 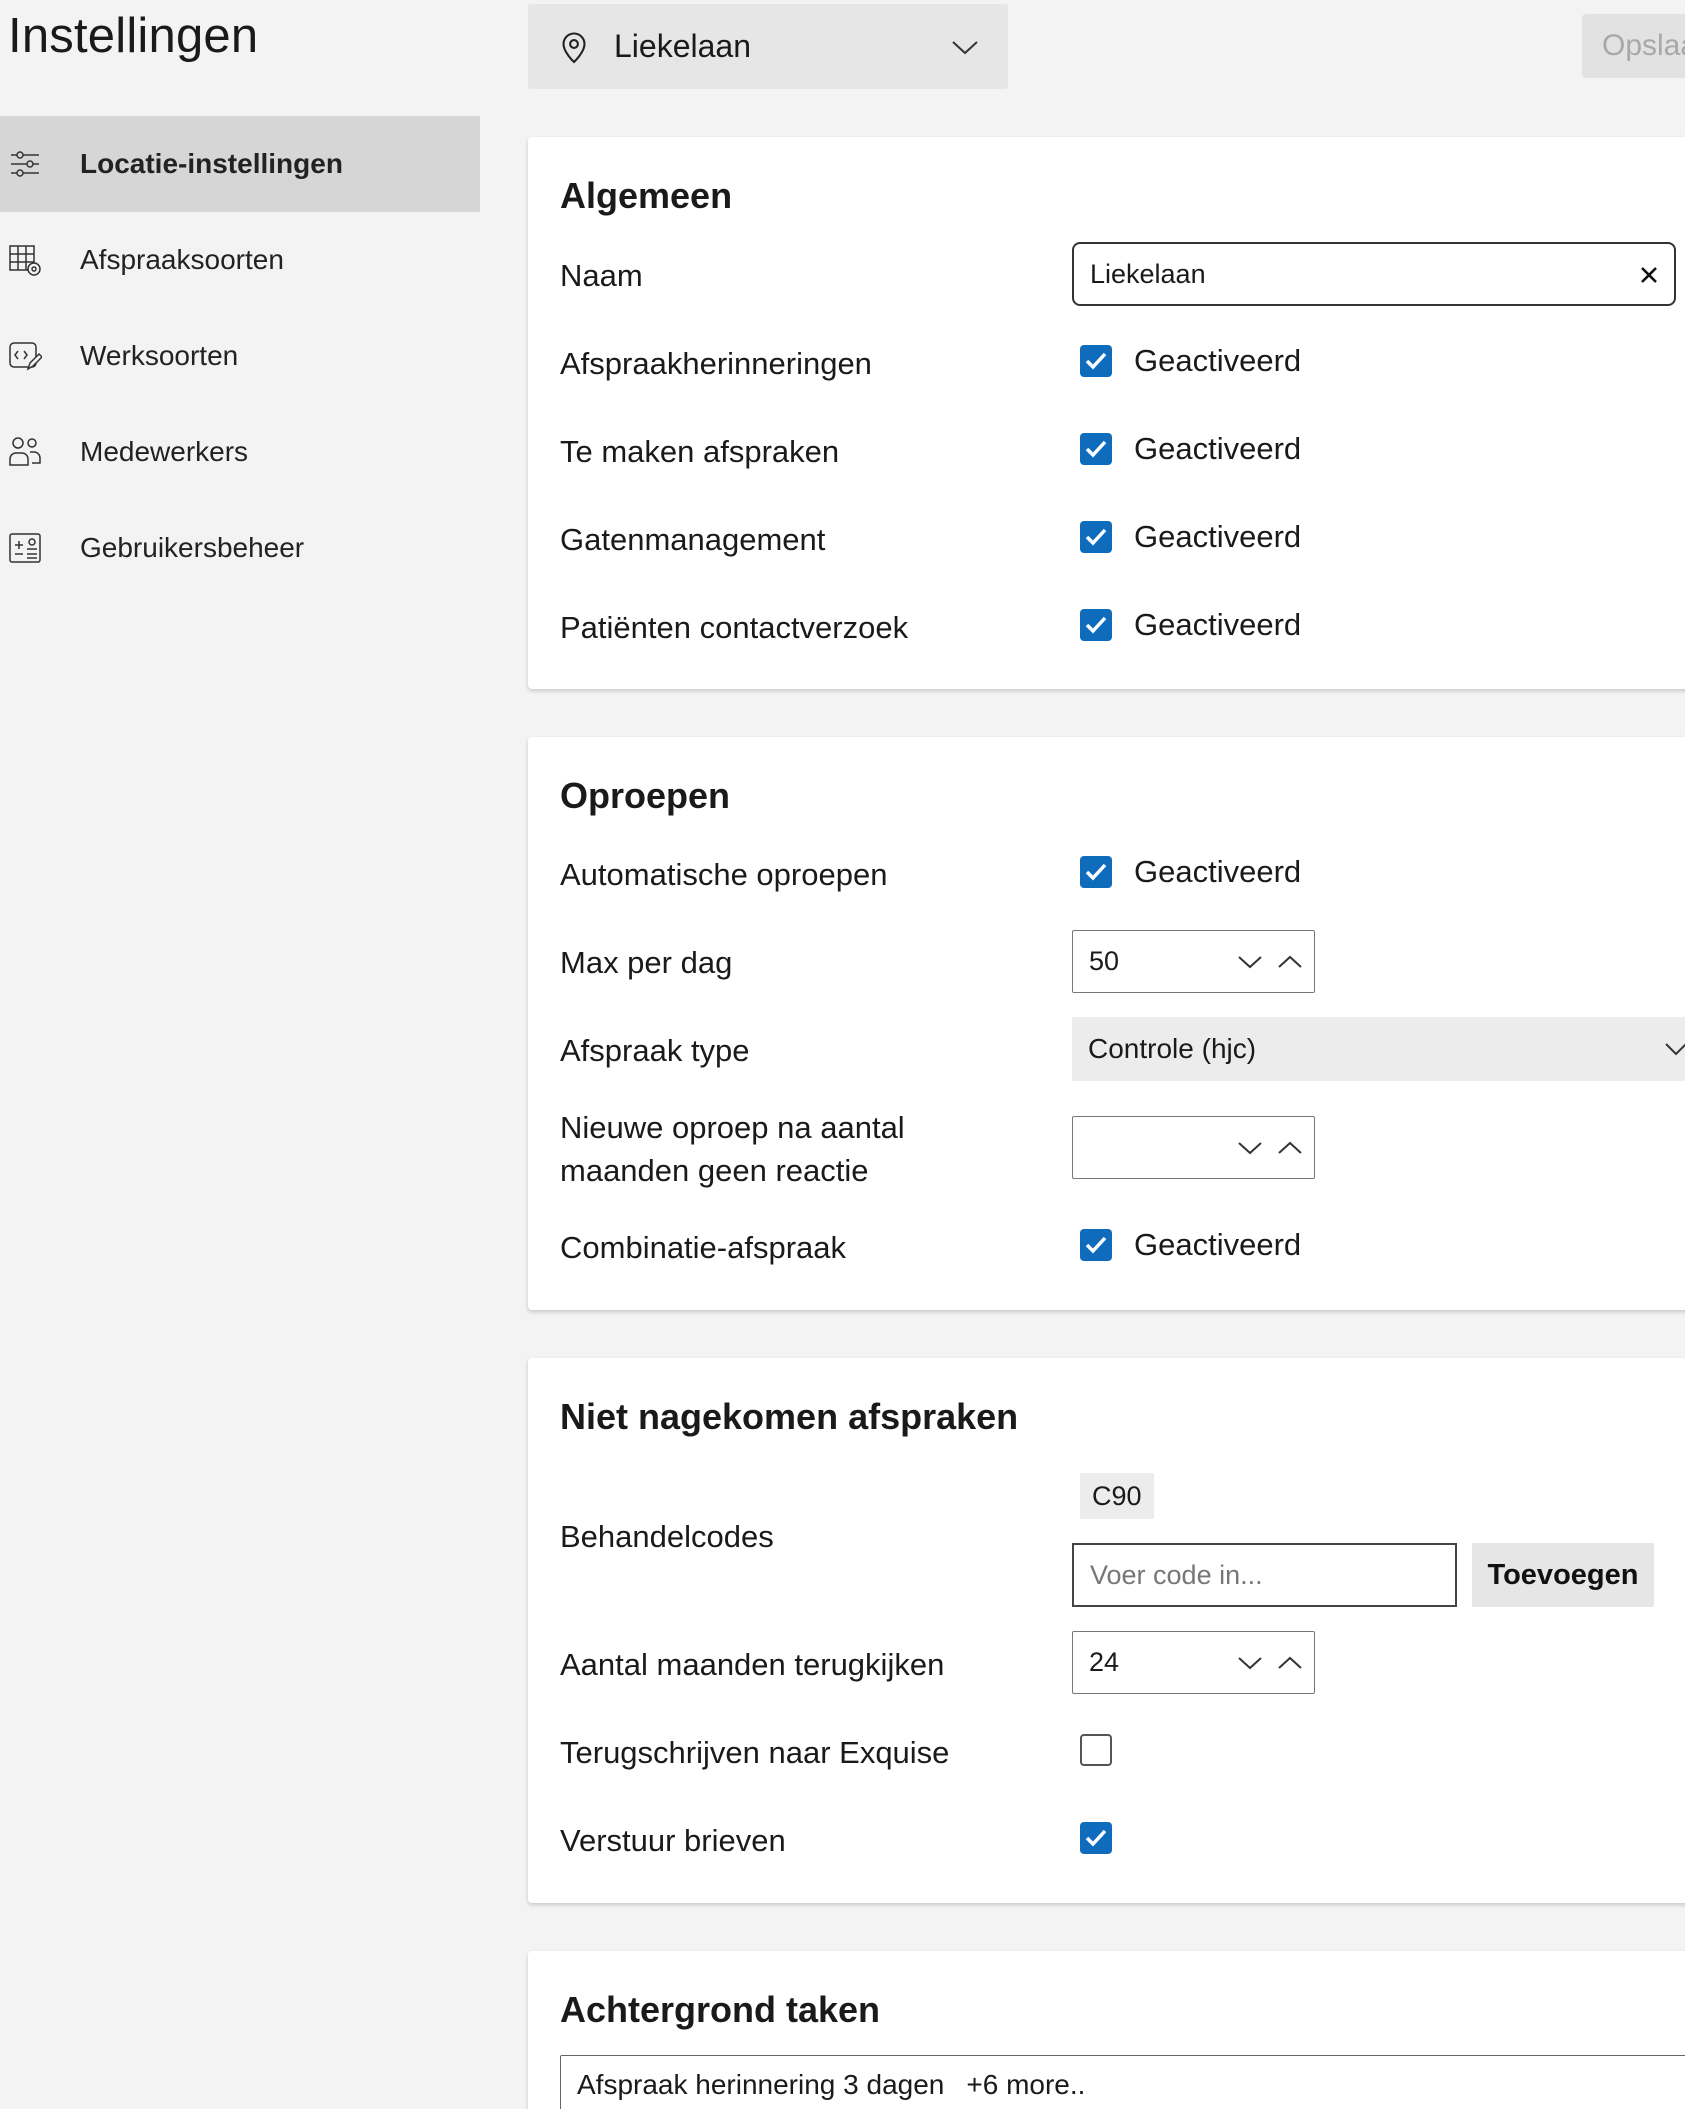 What do you see at coordinates (752, 1664) in the screenshot?
I see `maanden-terugkijken-label: Aantal maanden terugkijken` at bounding box center [752, 1664].